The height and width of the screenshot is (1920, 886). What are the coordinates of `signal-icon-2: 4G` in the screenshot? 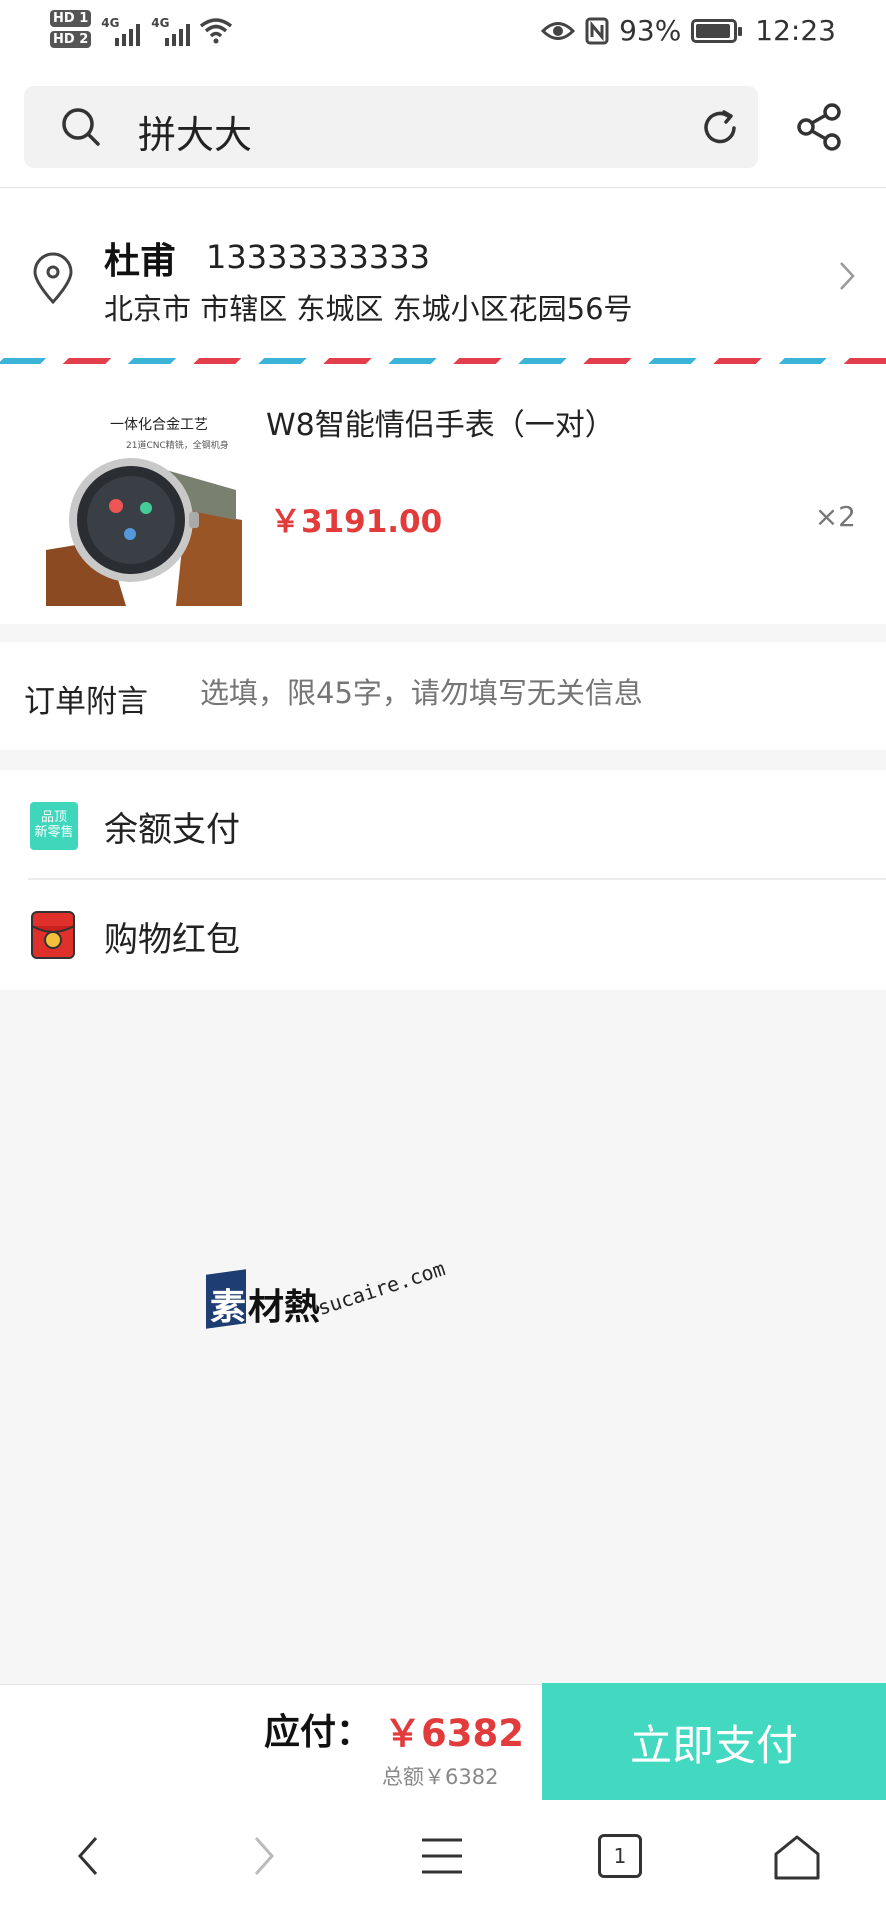 It's located at (171, 28).